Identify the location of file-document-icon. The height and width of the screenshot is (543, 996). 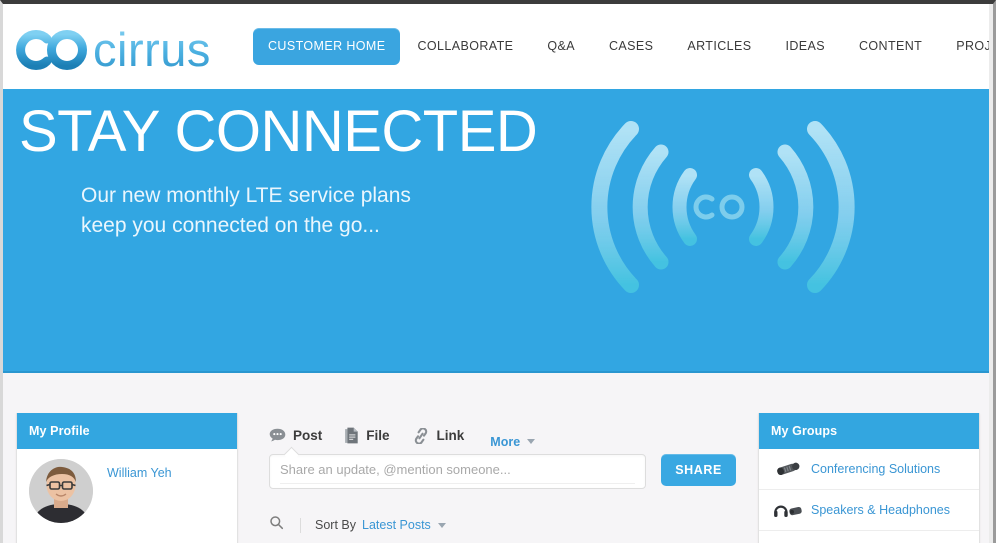
(351, 435).